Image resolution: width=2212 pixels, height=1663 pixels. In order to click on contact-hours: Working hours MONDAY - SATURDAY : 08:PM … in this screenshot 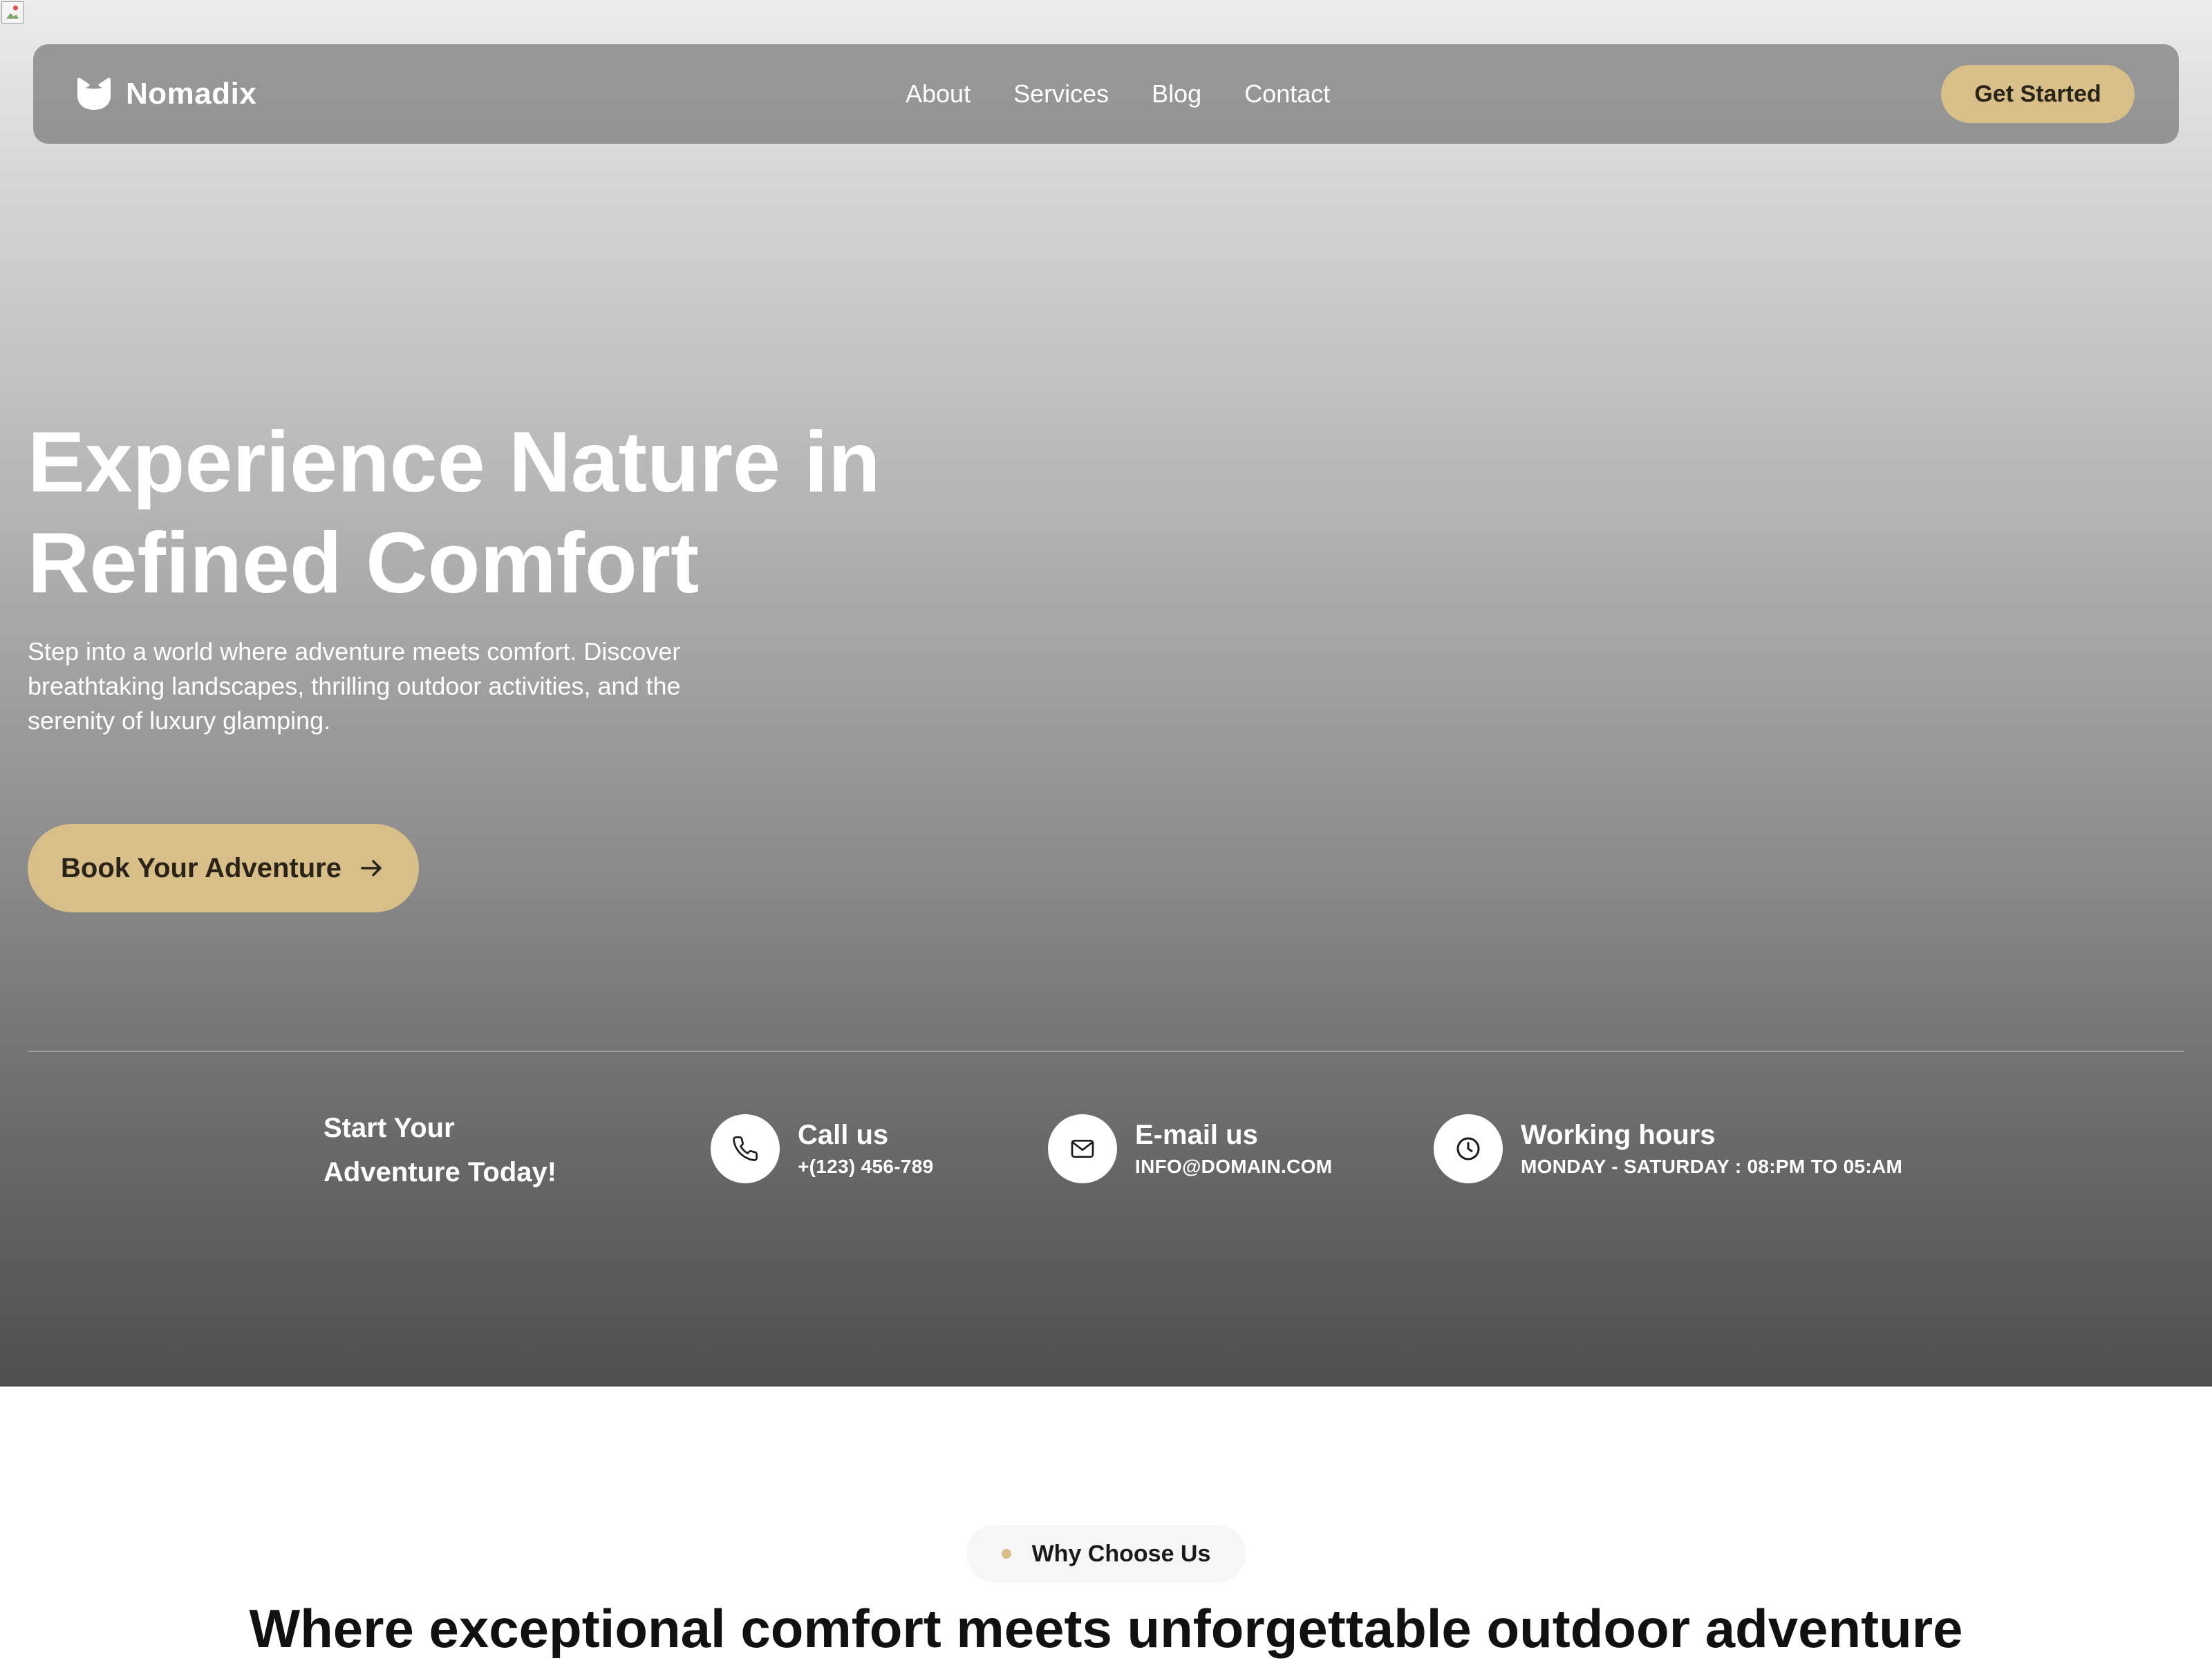, I will do `click(1668, 1148)`.